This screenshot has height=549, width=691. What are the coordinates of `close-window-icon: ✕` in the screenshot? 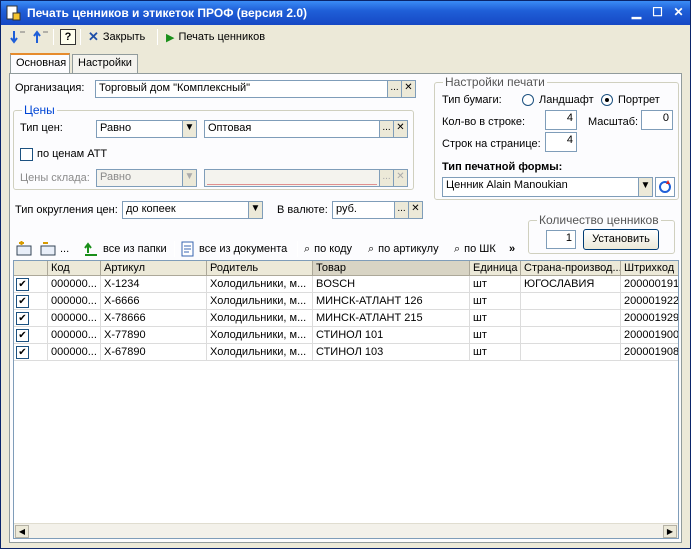 It's located at (678, 13).